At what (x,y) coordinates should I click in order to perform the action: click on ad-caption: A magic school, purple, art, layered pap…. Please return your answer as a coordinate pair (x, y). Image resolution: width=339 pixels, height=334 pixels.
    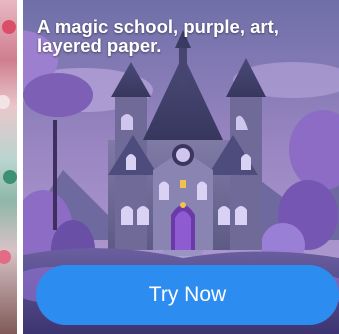
    Looking at the image, I should click on (158, 36).